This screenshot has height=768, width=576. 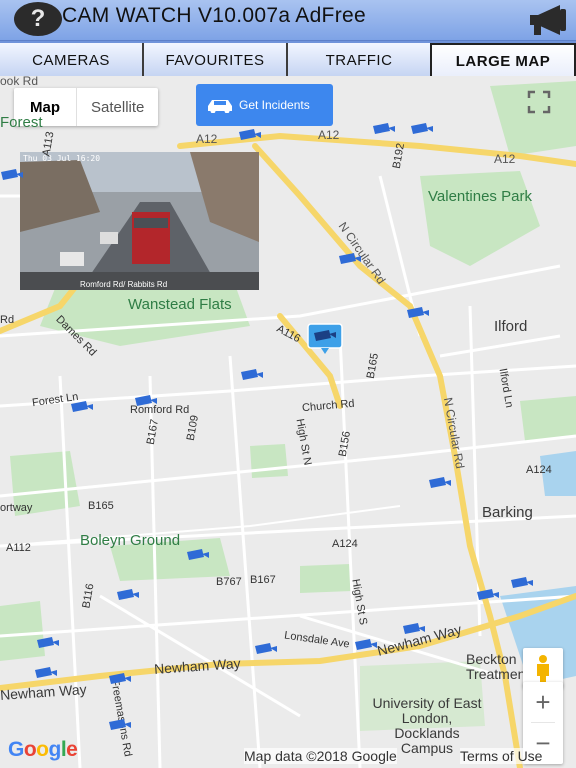 I want to click on place-label: Barking, so click(x=507, y=512).